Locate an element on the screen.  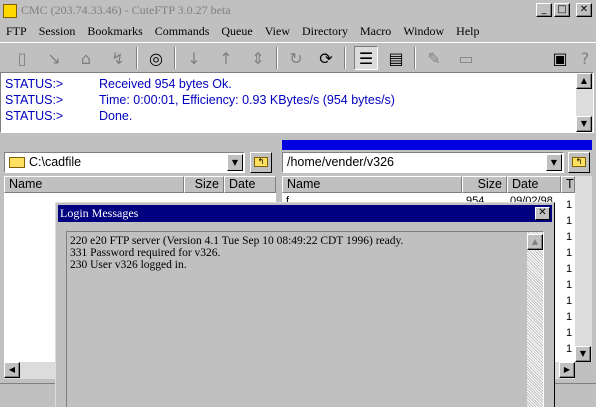
active-pane-indicator is located at coordinates (437, 145).